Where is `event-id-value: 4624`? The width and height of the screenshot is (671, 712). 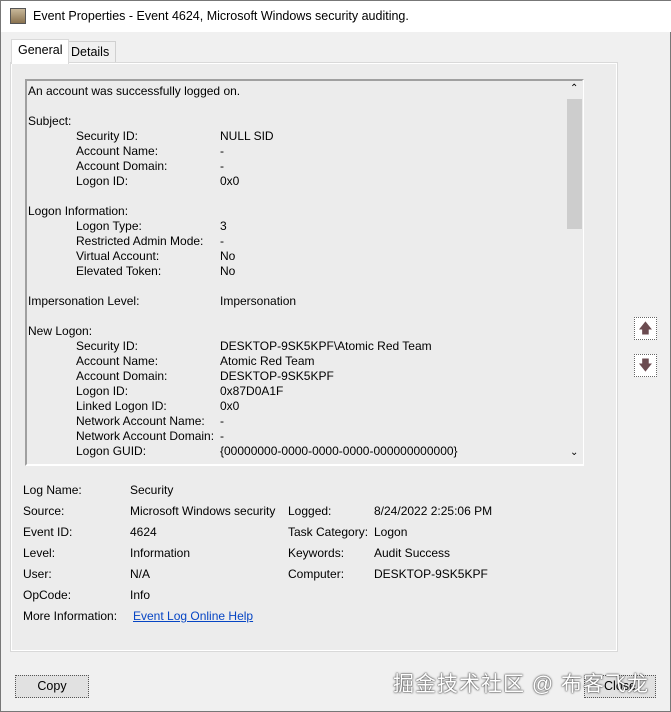
event-id-value: 4624 is located at coordinates (143, 532).